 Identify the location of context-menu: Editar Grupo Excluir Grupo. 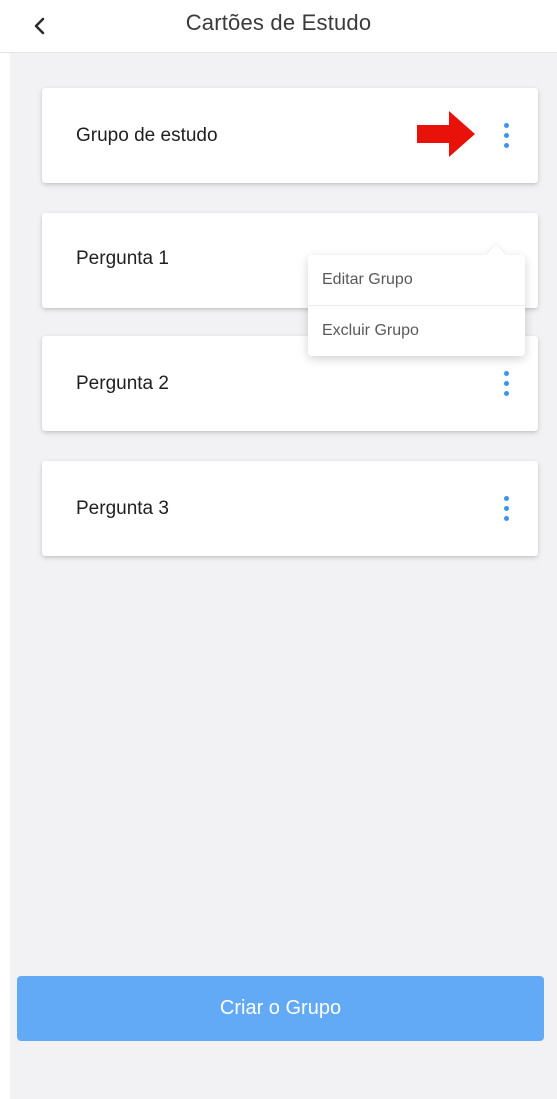
(416, 300).